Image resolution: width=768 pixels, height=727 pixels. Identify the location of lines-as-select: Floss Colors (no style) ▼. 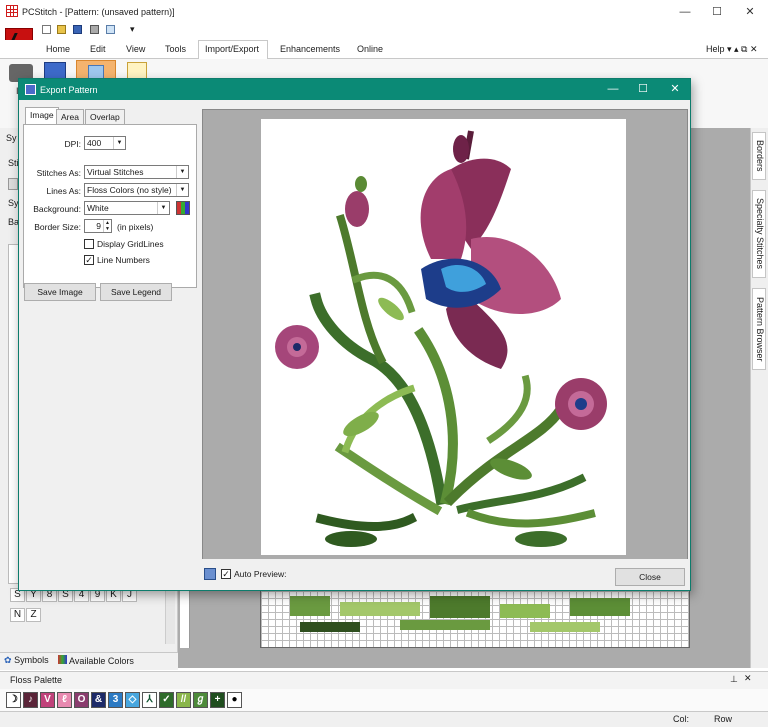
(136, 190).